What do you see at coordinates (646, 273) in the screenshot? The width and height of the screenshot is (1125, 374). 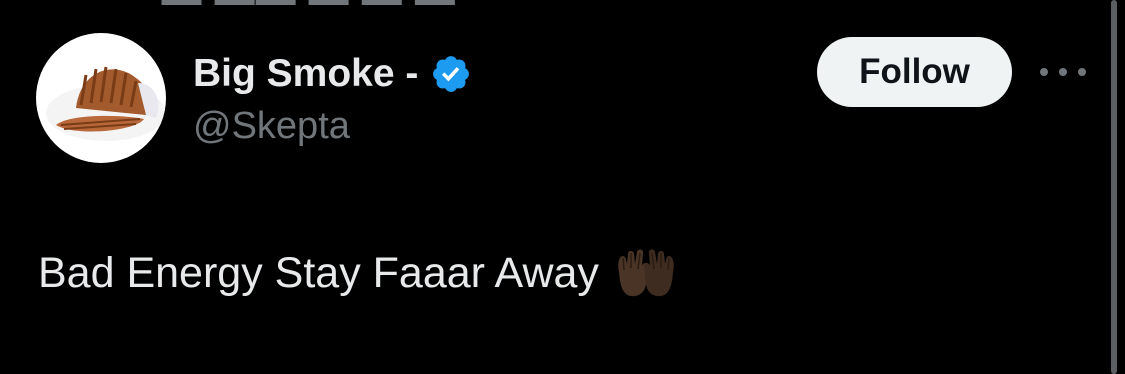 I see `raised-hands-icon` at bounding box center [646, 273].